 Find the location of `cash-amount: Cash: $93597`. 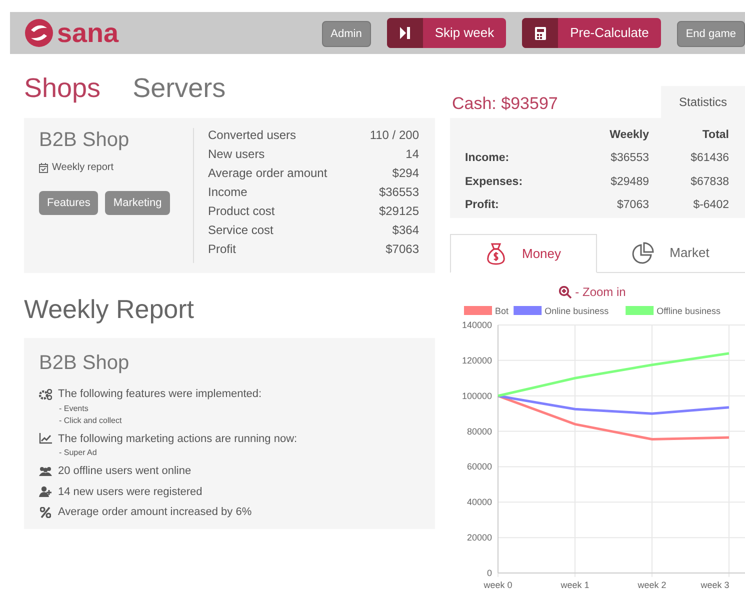

cash-amount: Cash: $93597 is located at coordinates (505, 104).